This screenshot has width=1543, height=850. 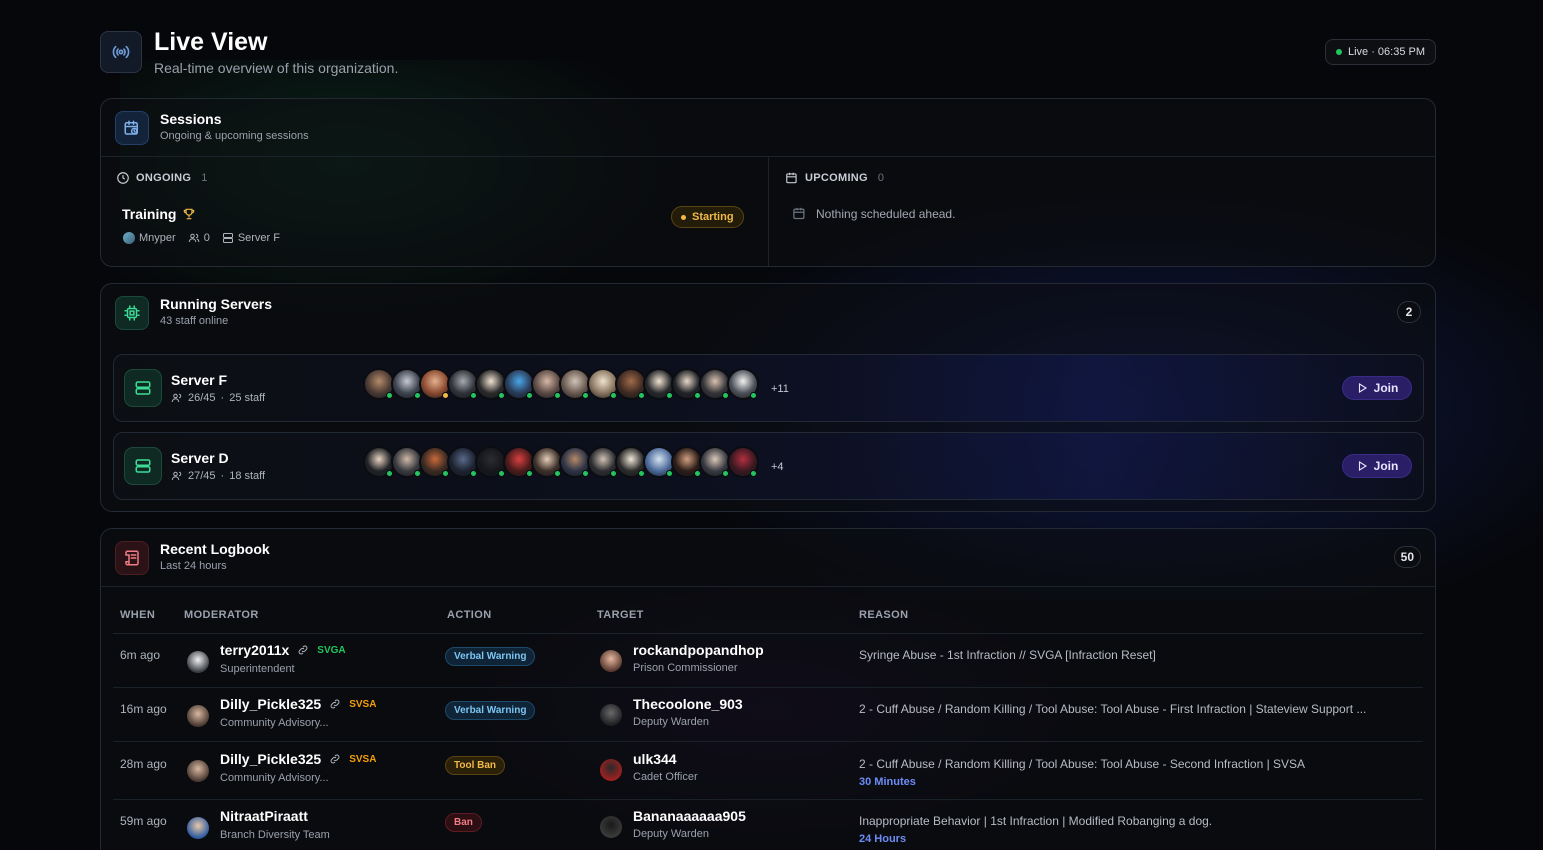 What do you see at coordinates (884, 615) in the screenshot?
I see `column-header-reason: REASON` at bounding box center [884, 615].